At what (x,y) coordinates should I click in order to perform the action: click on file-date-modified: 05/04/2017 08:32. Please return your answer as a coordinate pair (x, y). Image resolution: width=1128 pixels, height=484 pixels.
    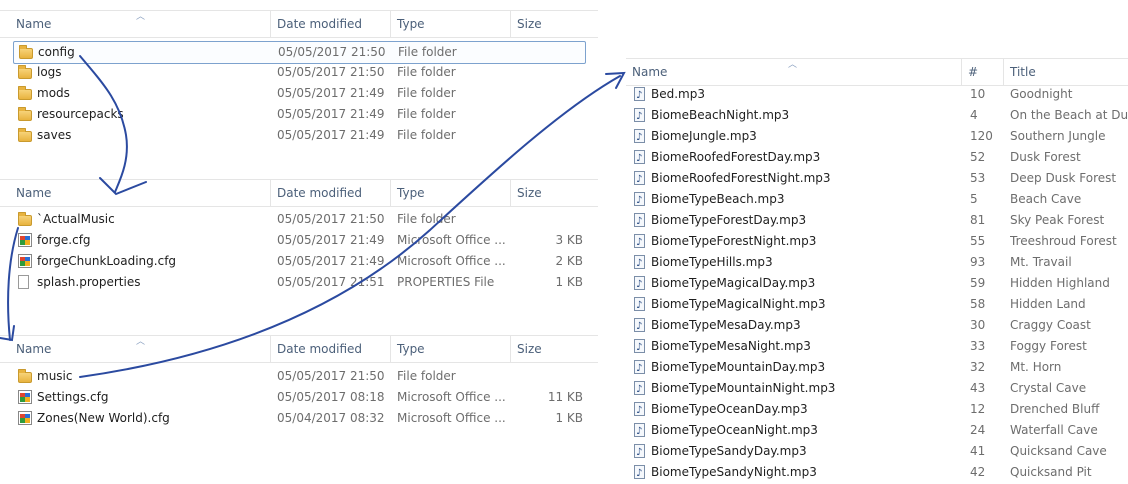
    Looking at the image, I should click on (331, 418).